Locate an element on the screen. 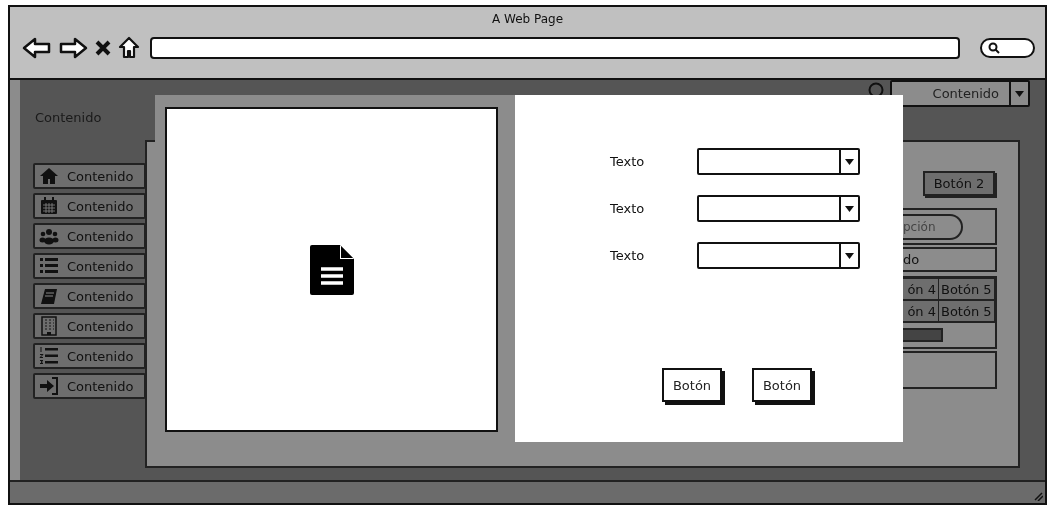 This screenshot has width=1051, height=507. window-title: A Web Page is located at coordinates (527, 18).